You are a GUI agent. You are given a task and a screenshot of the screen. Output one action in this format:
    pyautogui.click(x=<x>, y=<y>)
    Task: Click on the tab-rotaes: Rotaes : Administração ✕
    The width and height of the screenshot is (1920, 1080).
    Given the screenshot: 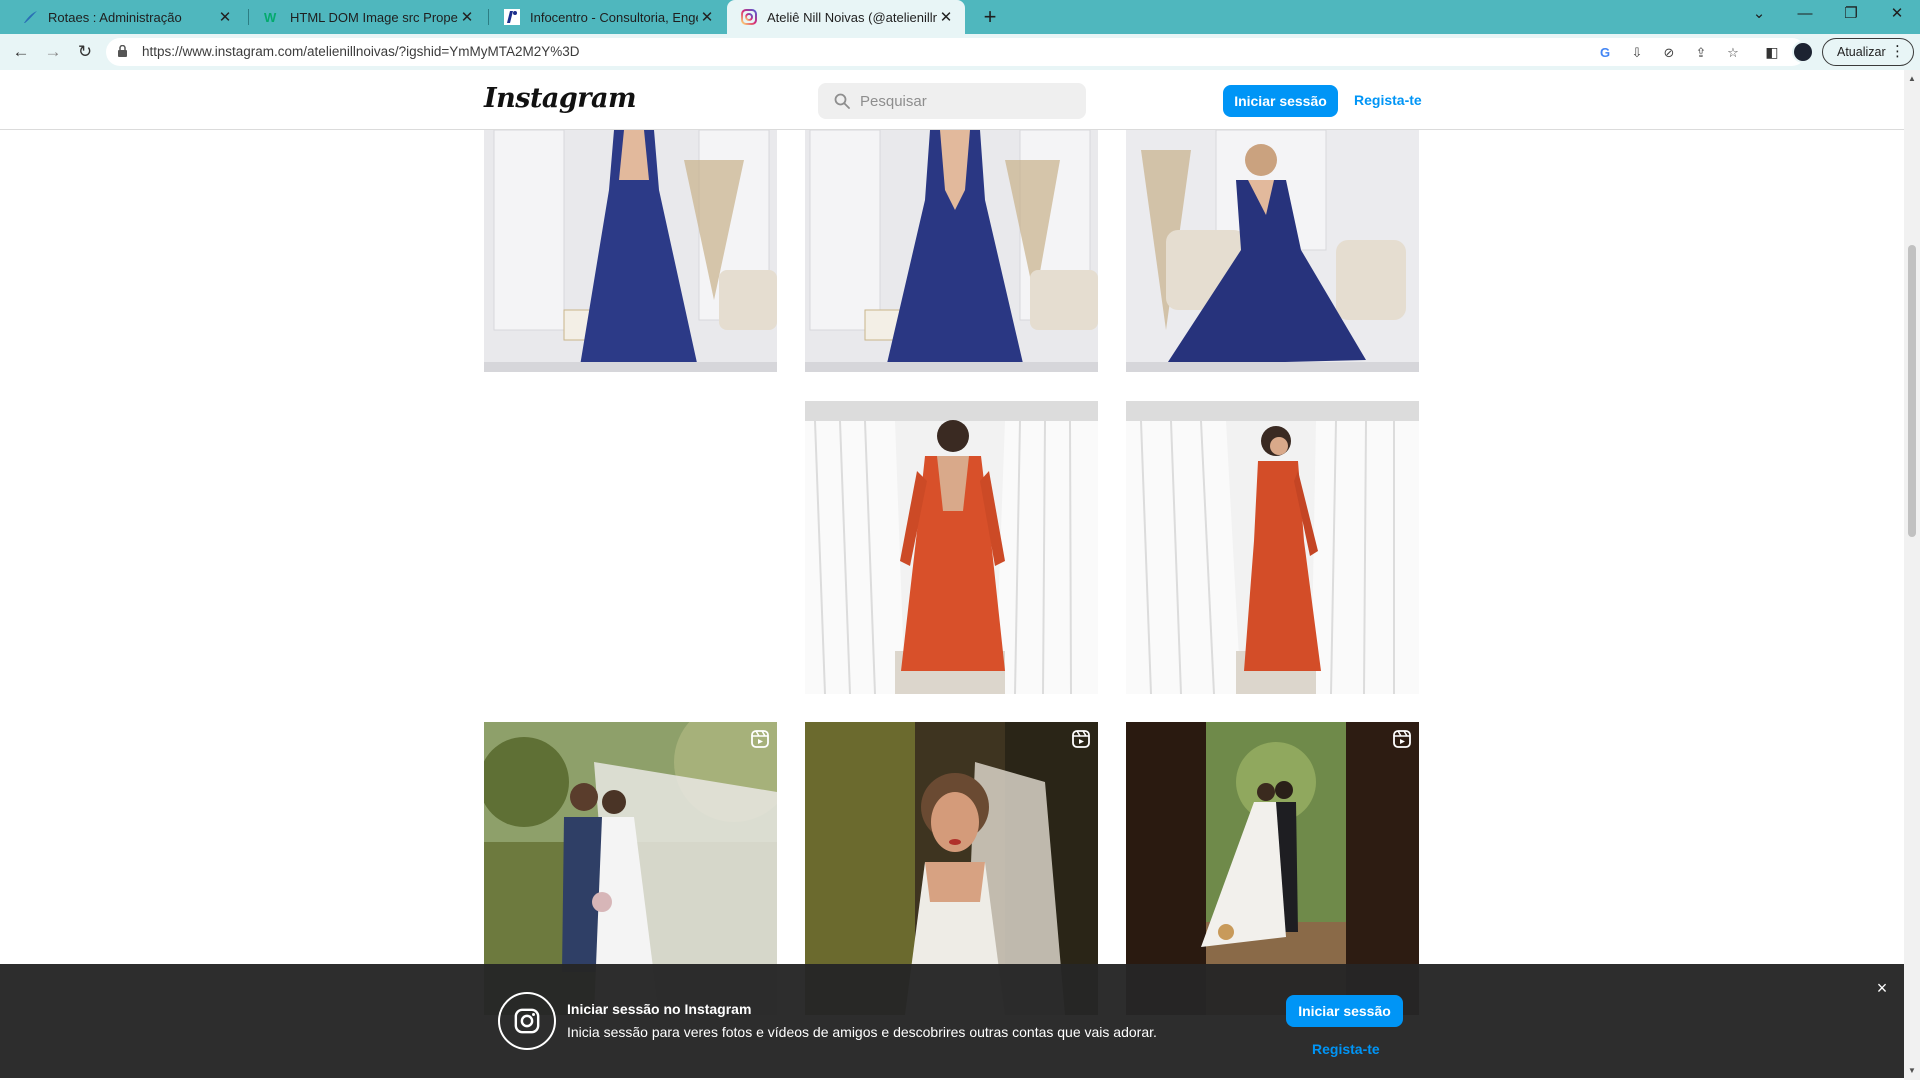 What is the action you would take?
    pyautogui.click(x=126, y=17)
    